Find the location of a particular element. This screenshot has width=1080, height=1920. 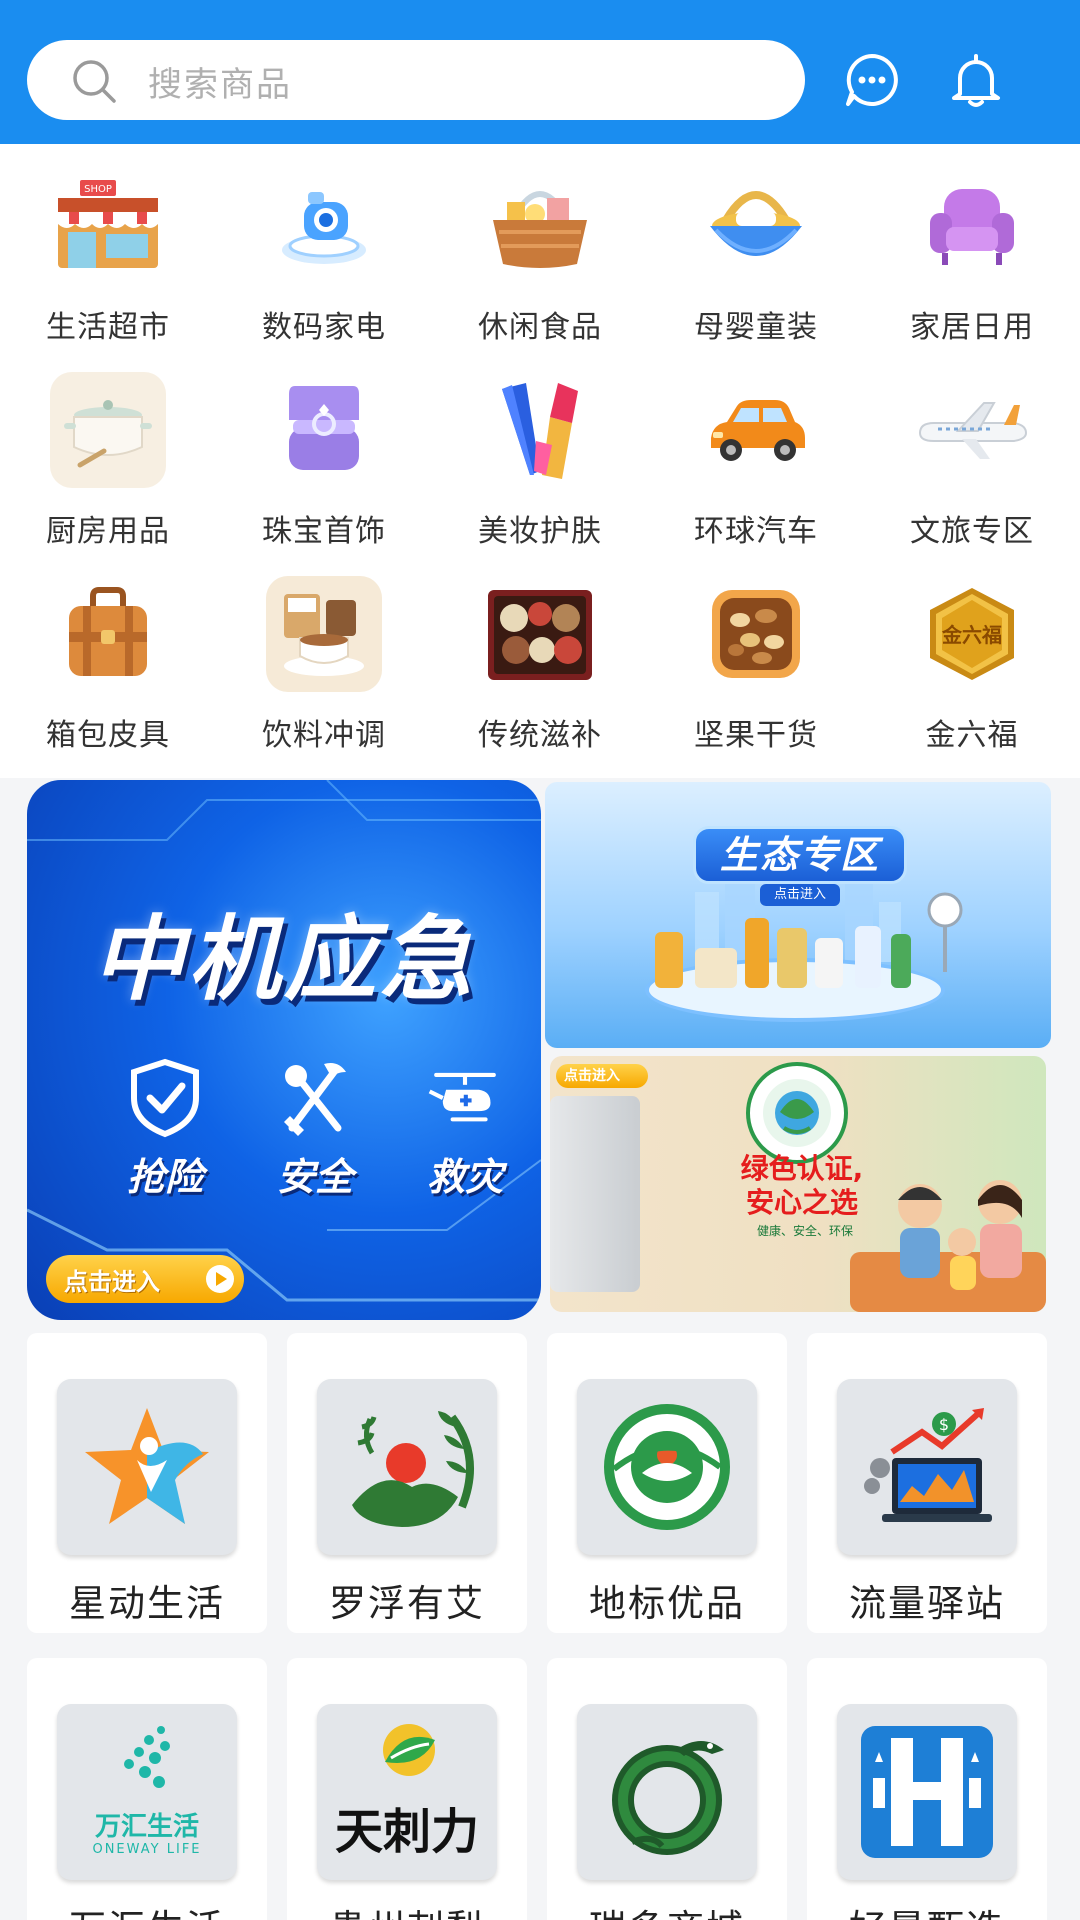

camera-device-icon is located at coordinates (324, 226).